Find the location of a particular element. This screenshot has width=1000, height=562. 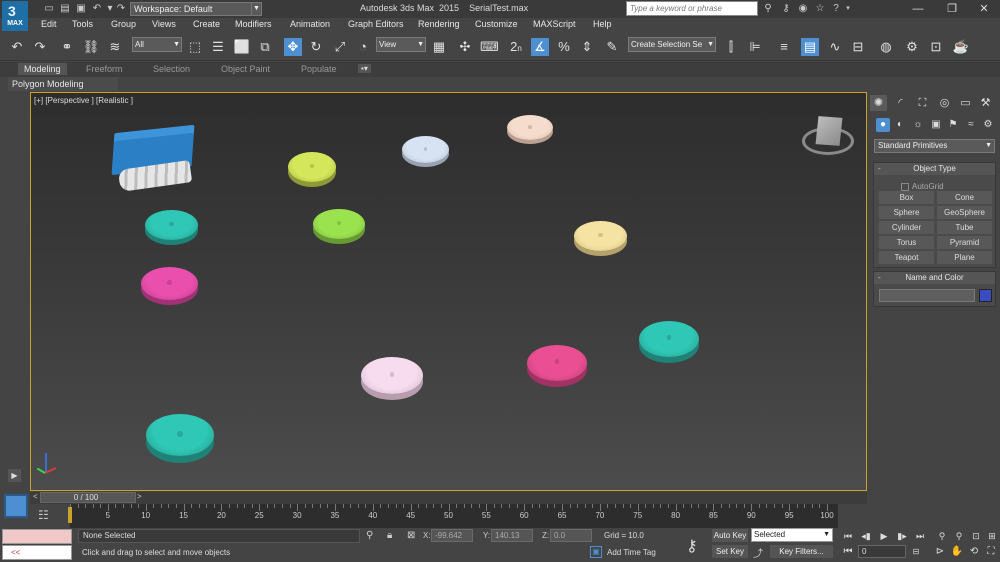

zoom-icon: ⚲ is located at coordinates (942, 536).